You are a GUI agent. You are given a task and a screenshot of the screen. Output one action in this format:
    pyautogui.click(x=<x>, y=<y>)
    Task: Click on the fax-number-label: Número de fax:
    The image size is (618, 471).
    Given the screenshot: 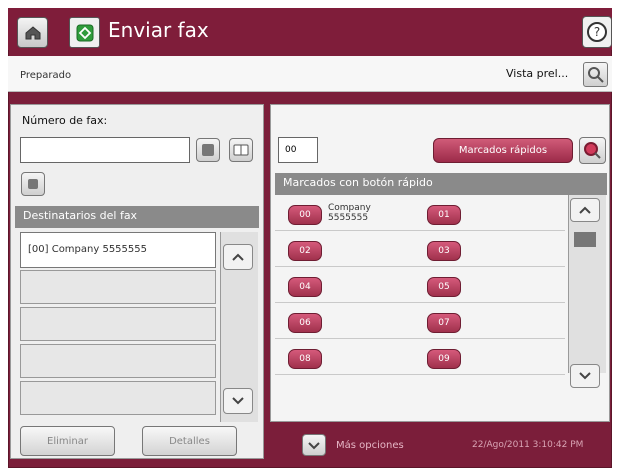 What is the action you would take?
    pyautogui.click(x=65, y=120)
    